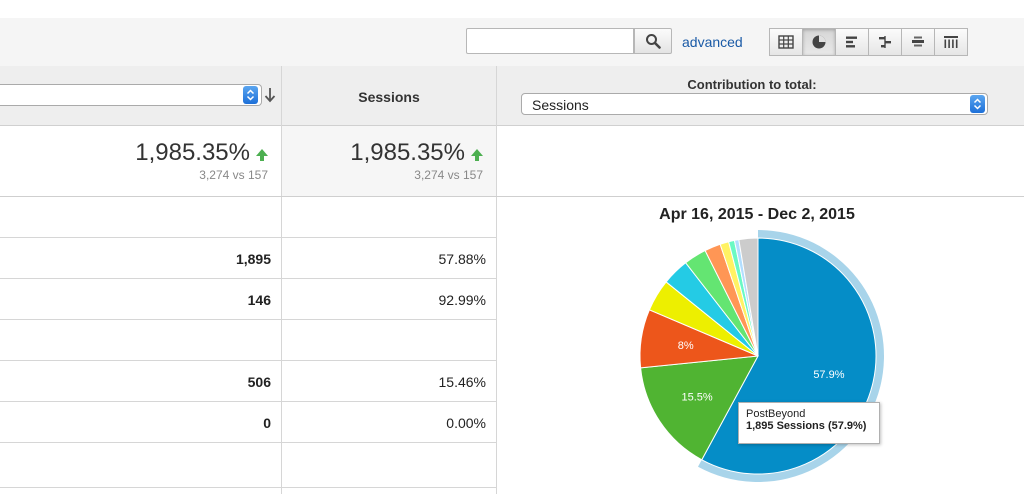 The image size is (1024, 494). Describe the element at coordinates (776, 414) in the screenshot. I see `tooltip-name: PostBeyond` at that location.